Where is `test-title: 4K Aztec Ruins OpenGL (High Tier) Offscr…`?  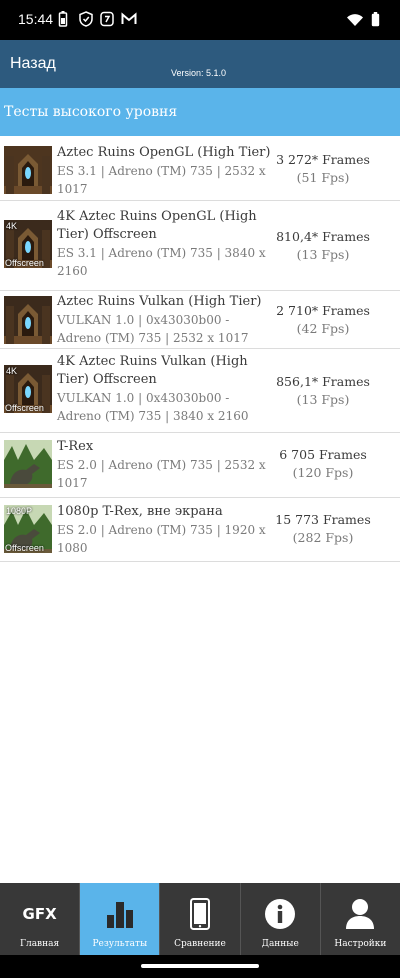
test-title: 4K Aztec Ruins OpenGL (High Tier) Offscr… is located at coordinates (157, 225).